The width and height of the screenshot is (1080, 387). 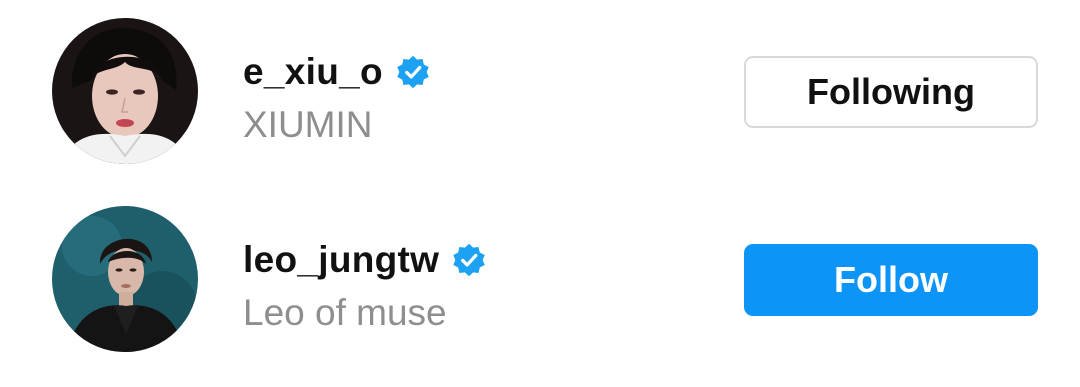 I want to click on username-line: leo_jungtw, so click(x=365, y=260).